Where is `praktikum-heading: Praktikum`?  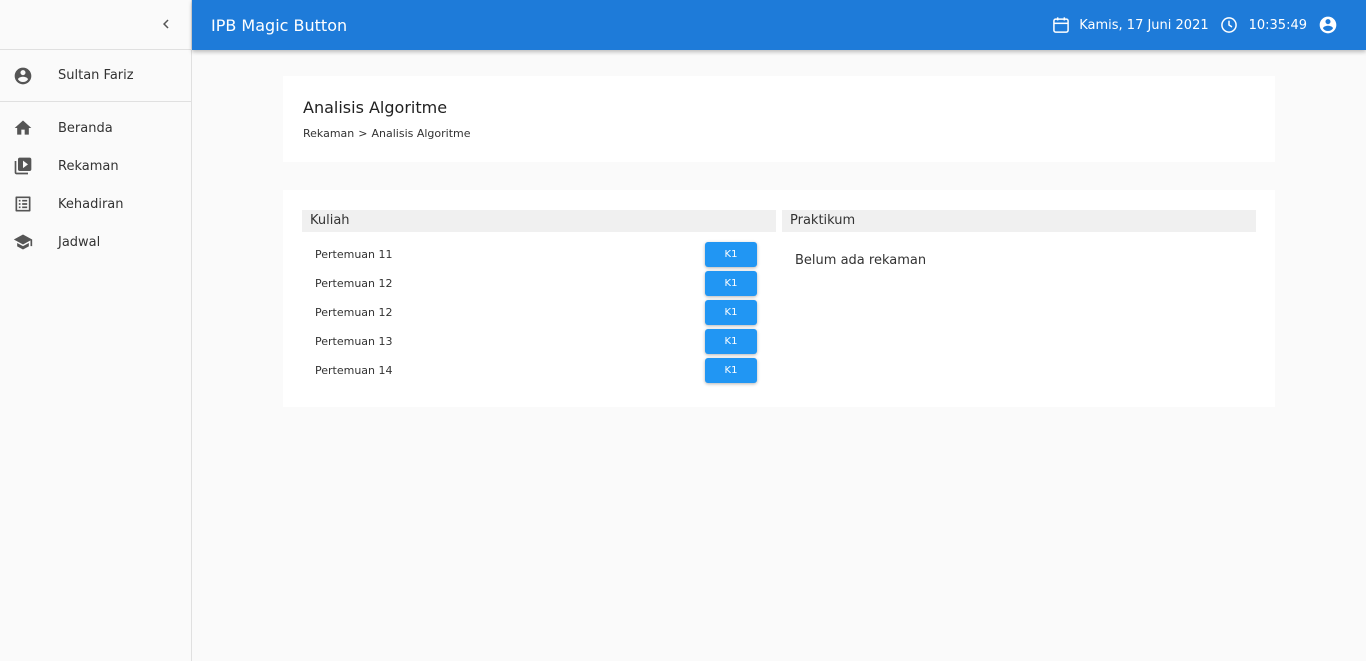
praktikum-heading: Praktikum is located at coordinates (1019, 221).